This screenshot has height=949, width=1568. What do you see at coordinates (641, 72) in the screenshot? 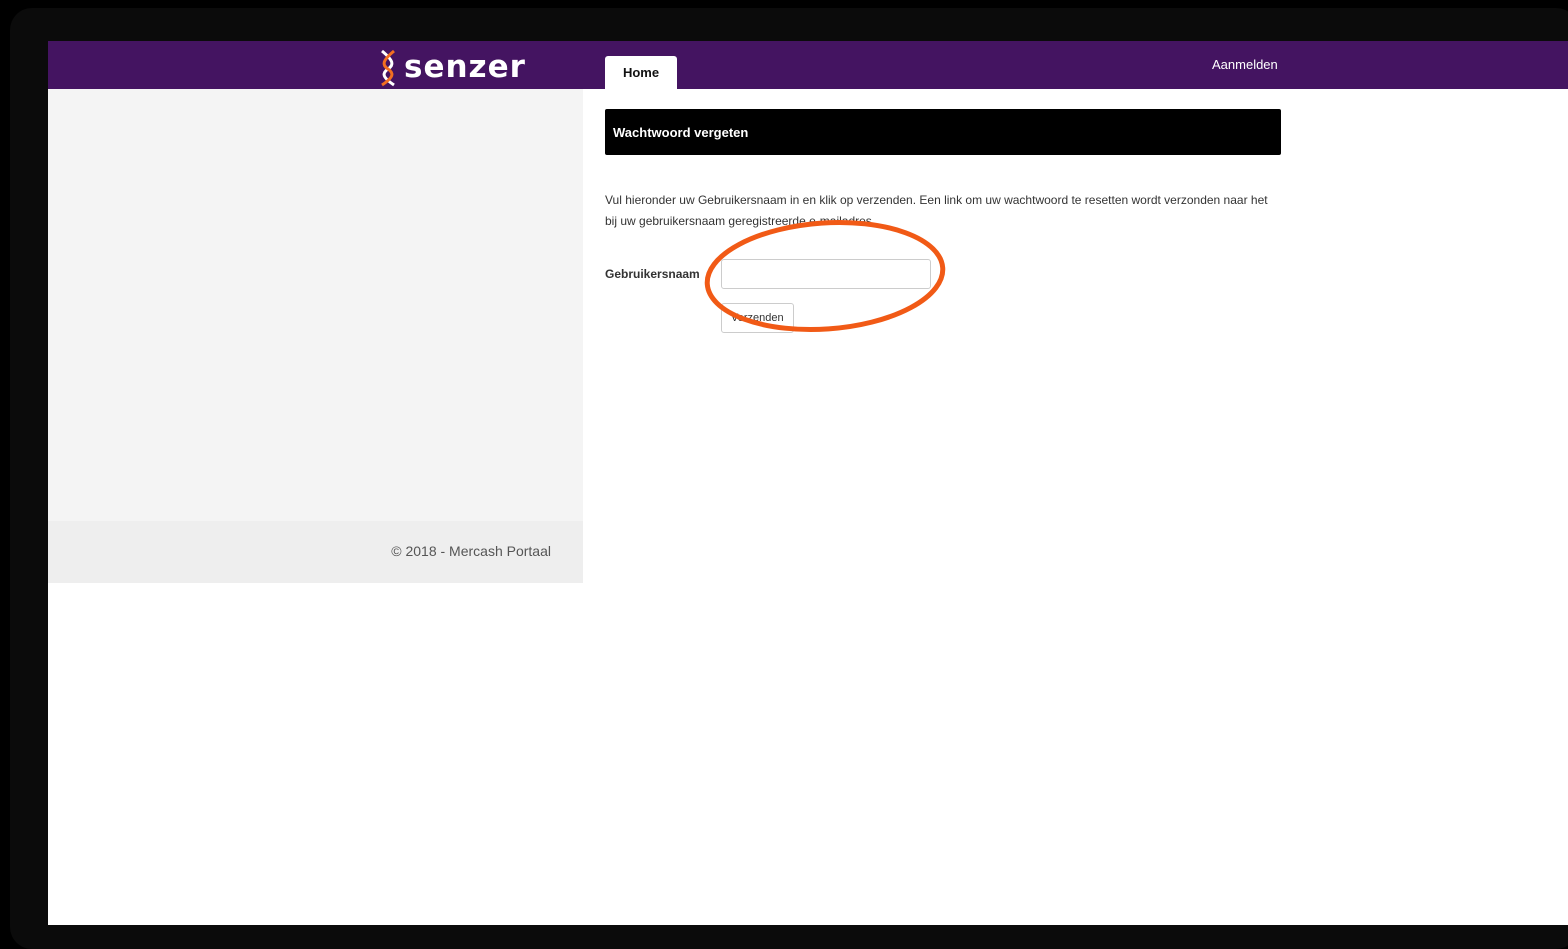
I see `tab-home: Home` at bounding box center [641, 72].